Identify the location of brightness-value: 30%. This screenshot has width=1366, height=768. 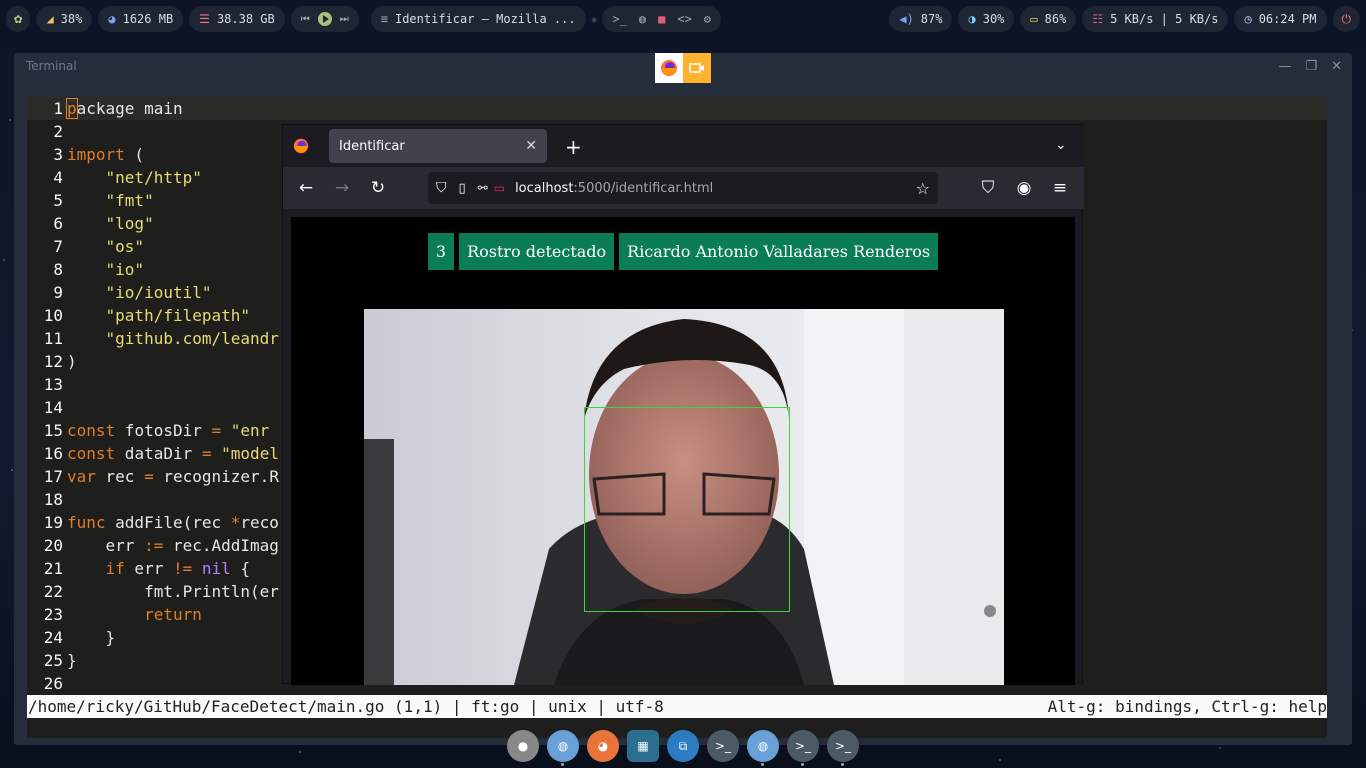
(993, 19).